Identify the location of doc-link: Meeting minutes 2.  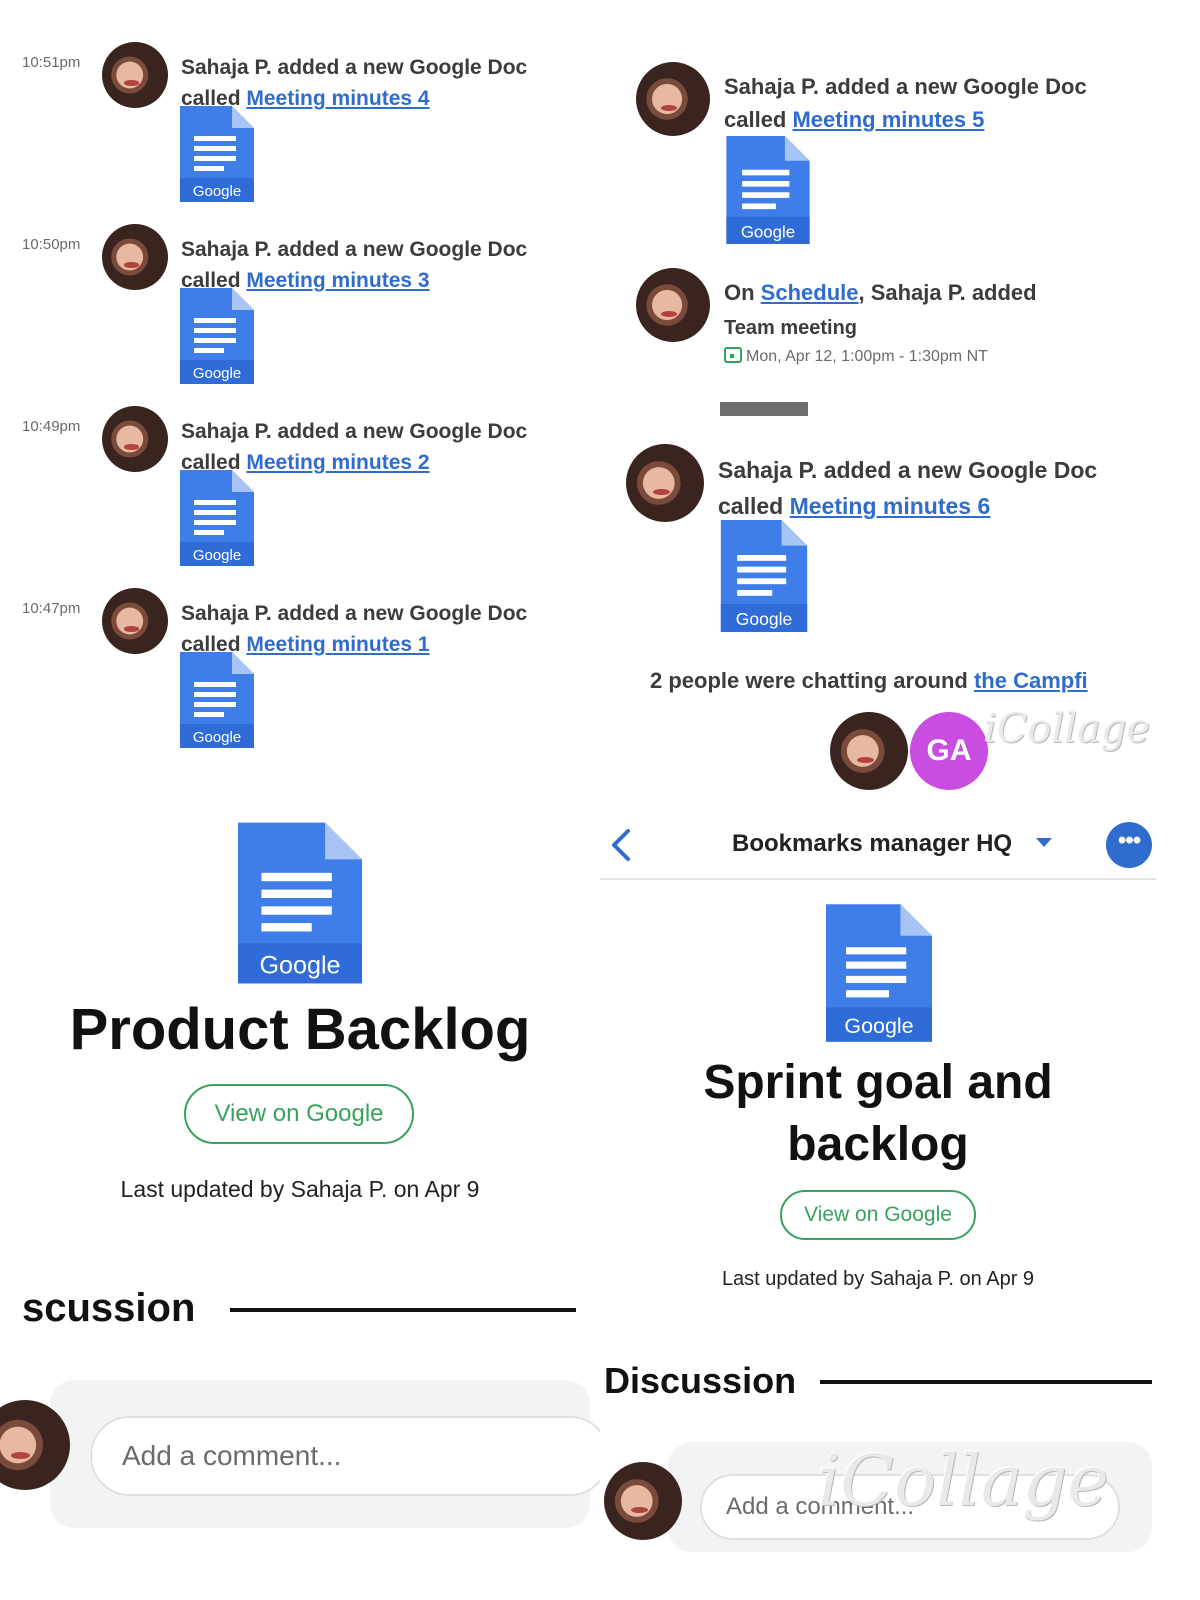
(337, 462).